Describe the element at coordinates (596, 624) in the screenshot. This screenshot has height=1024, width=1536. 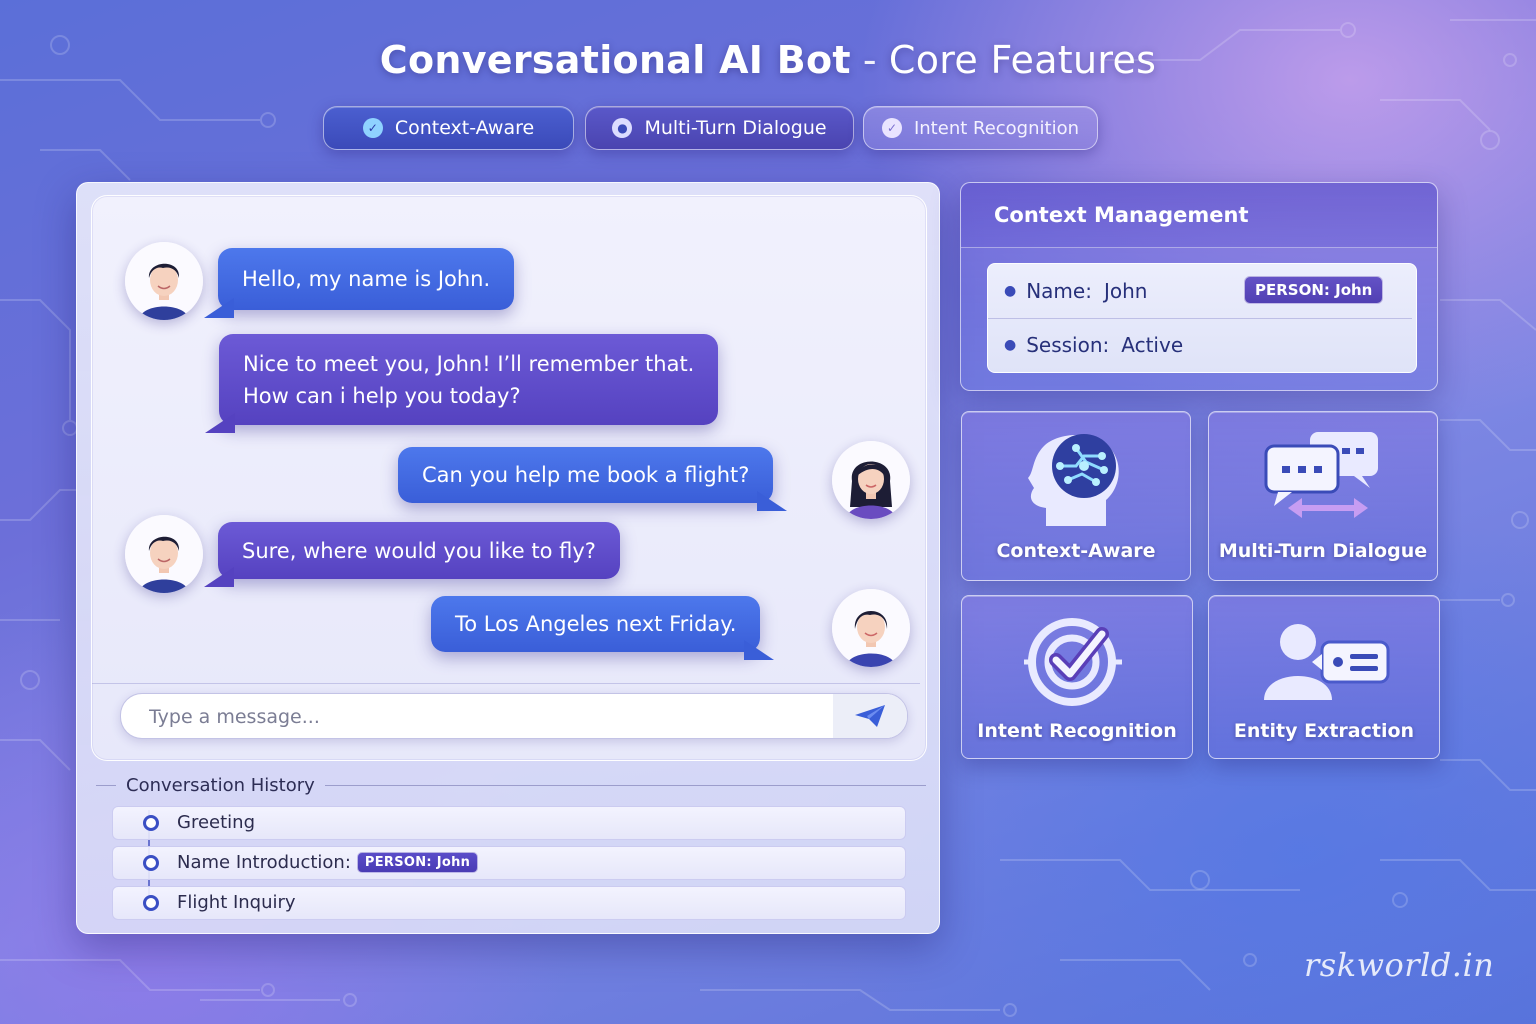
I see `message-text: To Los Angeles next Friday.` at that location.